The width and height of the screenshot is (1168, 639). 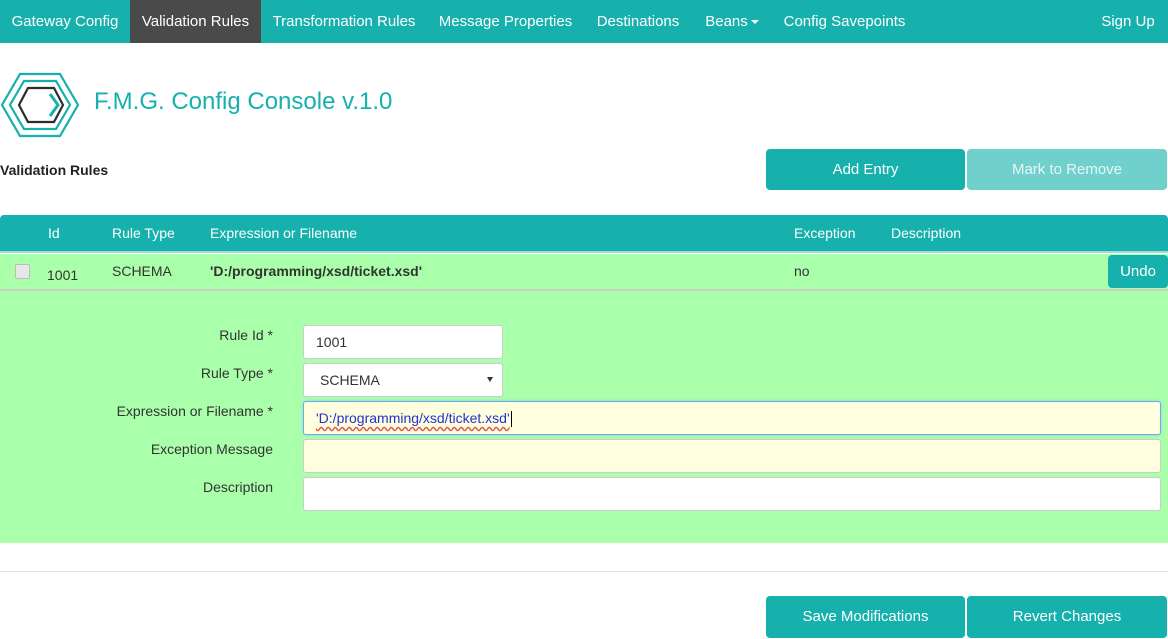 I want to click on nav-beans-label: Beans, so click(x=726, y=21).